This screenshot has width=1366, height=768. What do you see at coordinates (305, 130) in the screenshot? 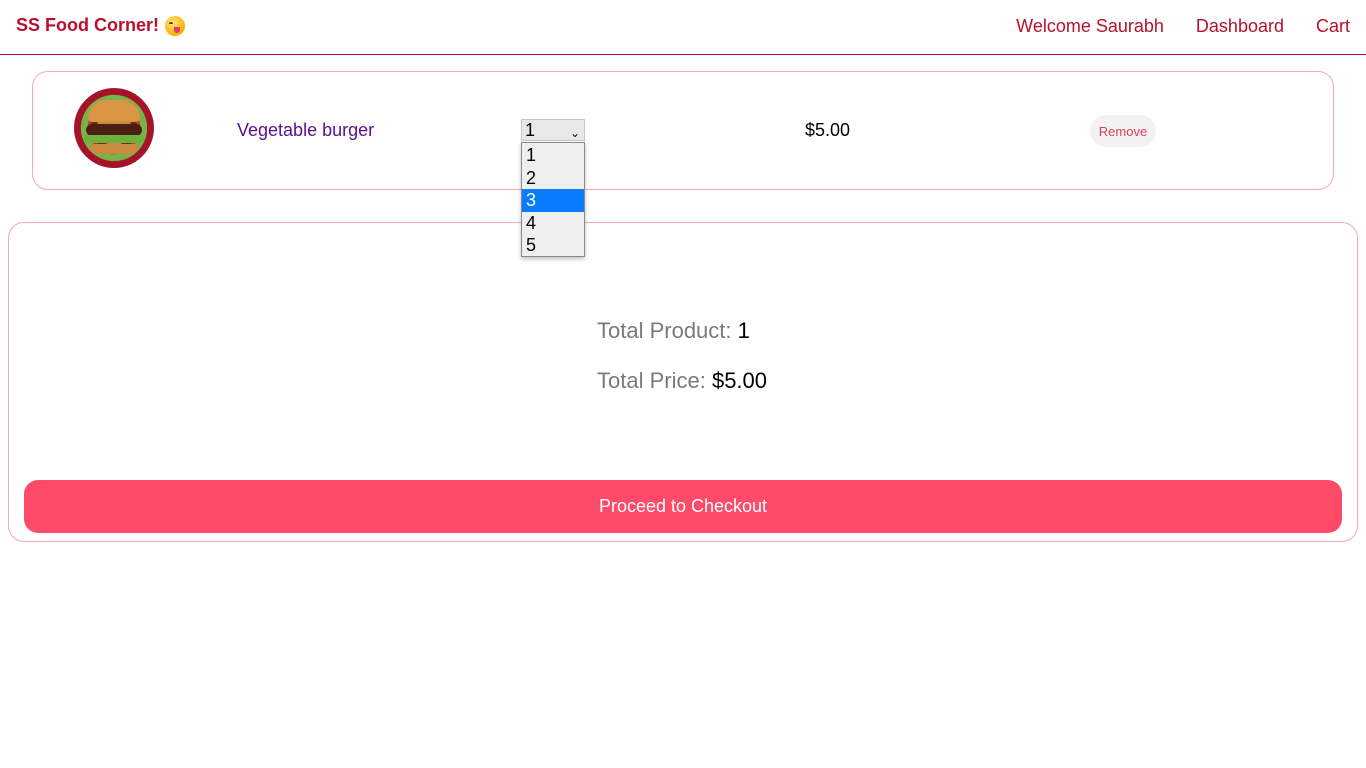
I see `cart-item-name: Vegetable burger` at bounding box center [305, 130].